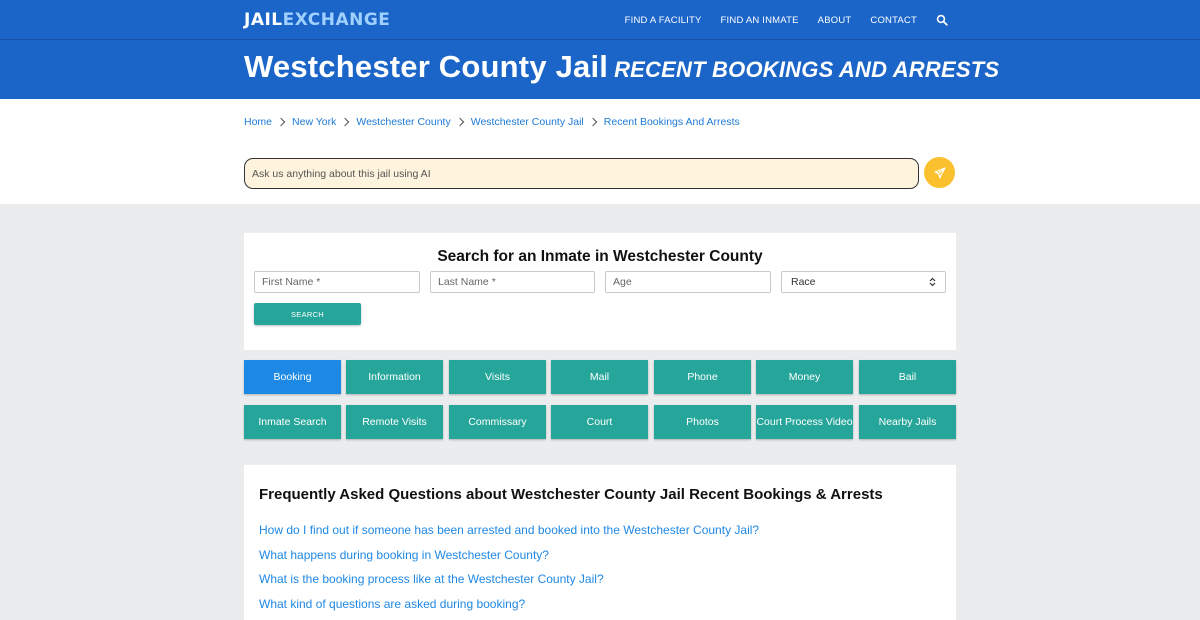 This screenshot has height=620, width=1200. What do you see at coordinates (314, 122) in the screenshot?
I see `breadcrumb-new-york: New York` at bounding box center [314, 122].